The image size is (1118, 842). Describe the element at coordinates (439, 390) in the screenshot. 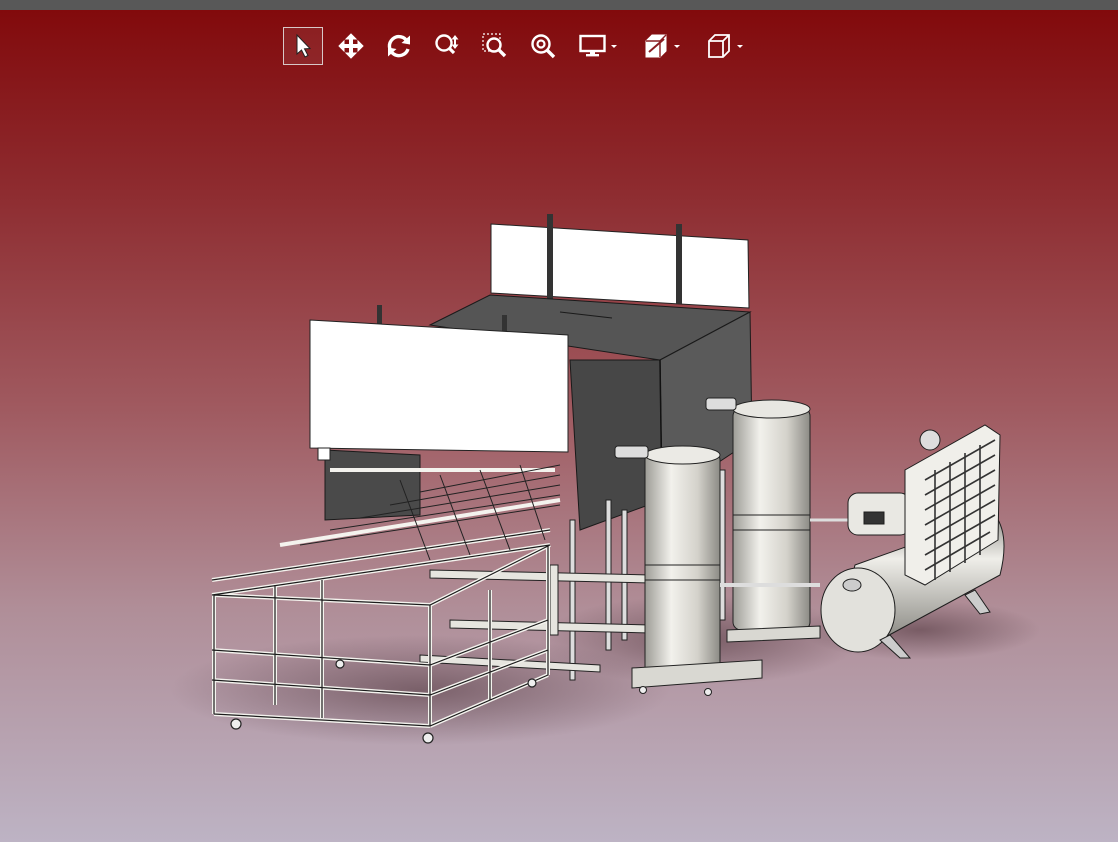

I see `front-cover-panel` at that location.